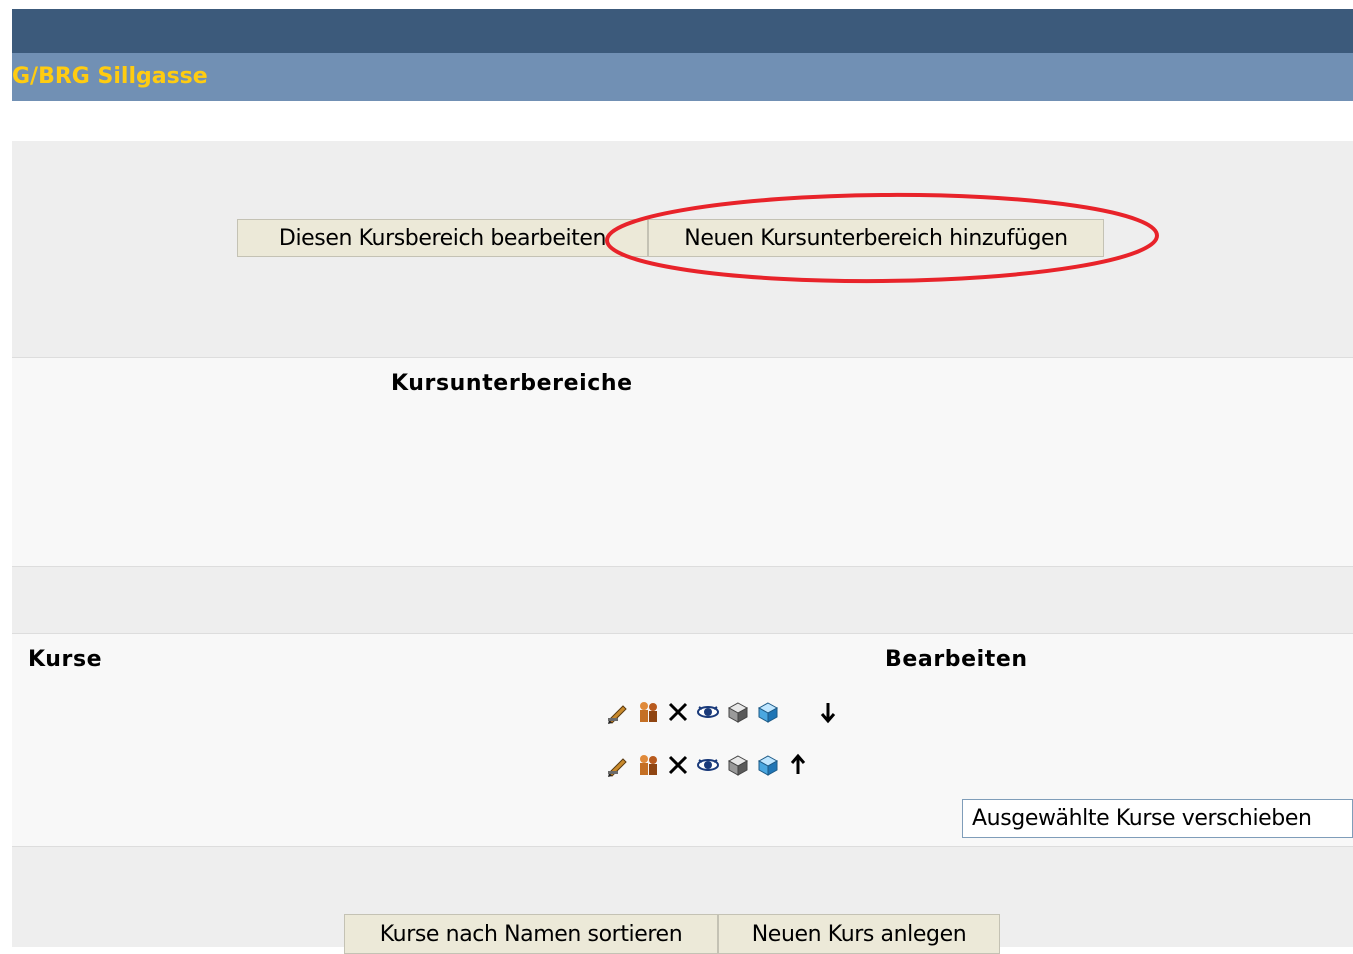 This screenshot has width=1353, height=954. I want to click on edit-column-header: Bearbeiten, so click(956, 659).